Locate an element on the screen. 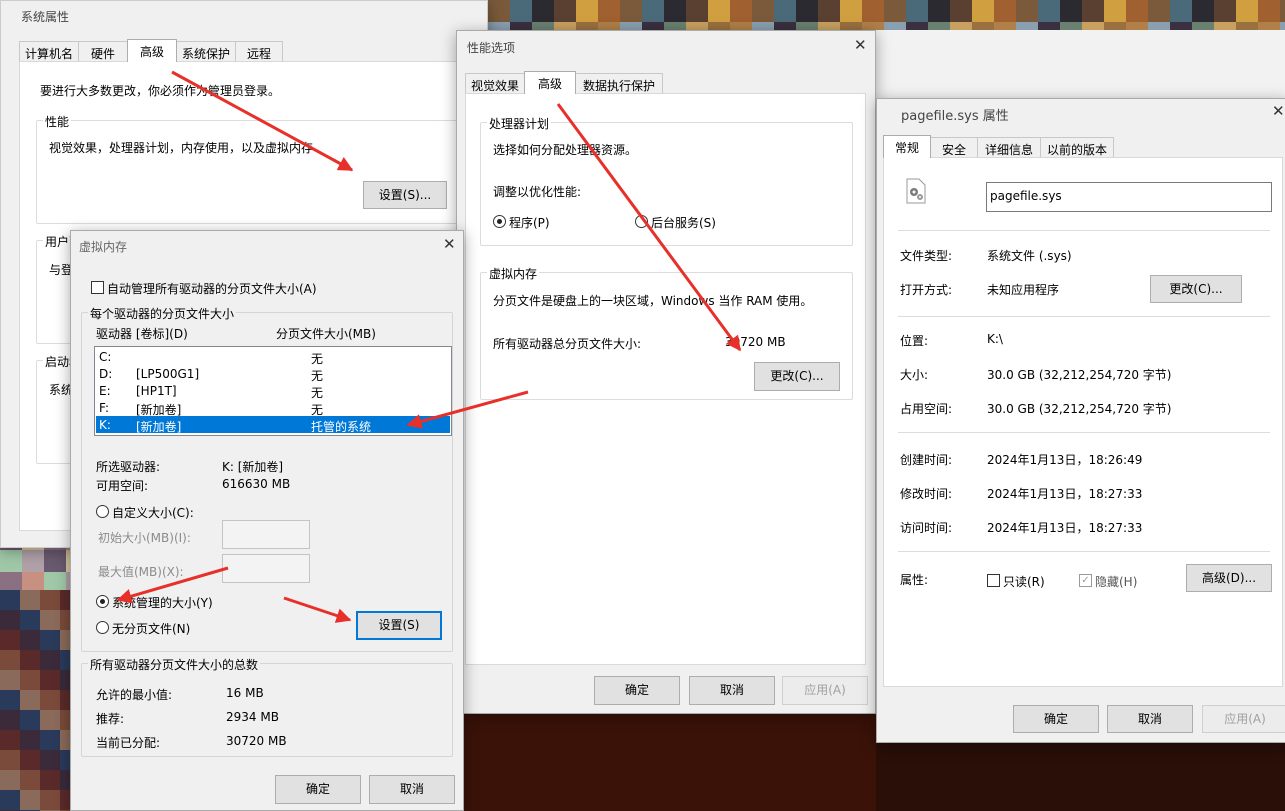 The image size is (1285, 811). hidden-checkbox: ✓ is located at coordinates (1085, 580).